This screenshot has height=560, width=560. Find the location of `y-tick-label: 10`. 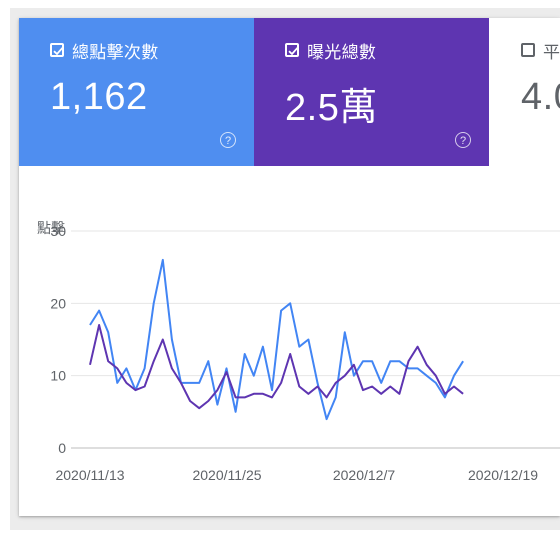

y-tick-label: 10 is located at coordinates (58, 376).